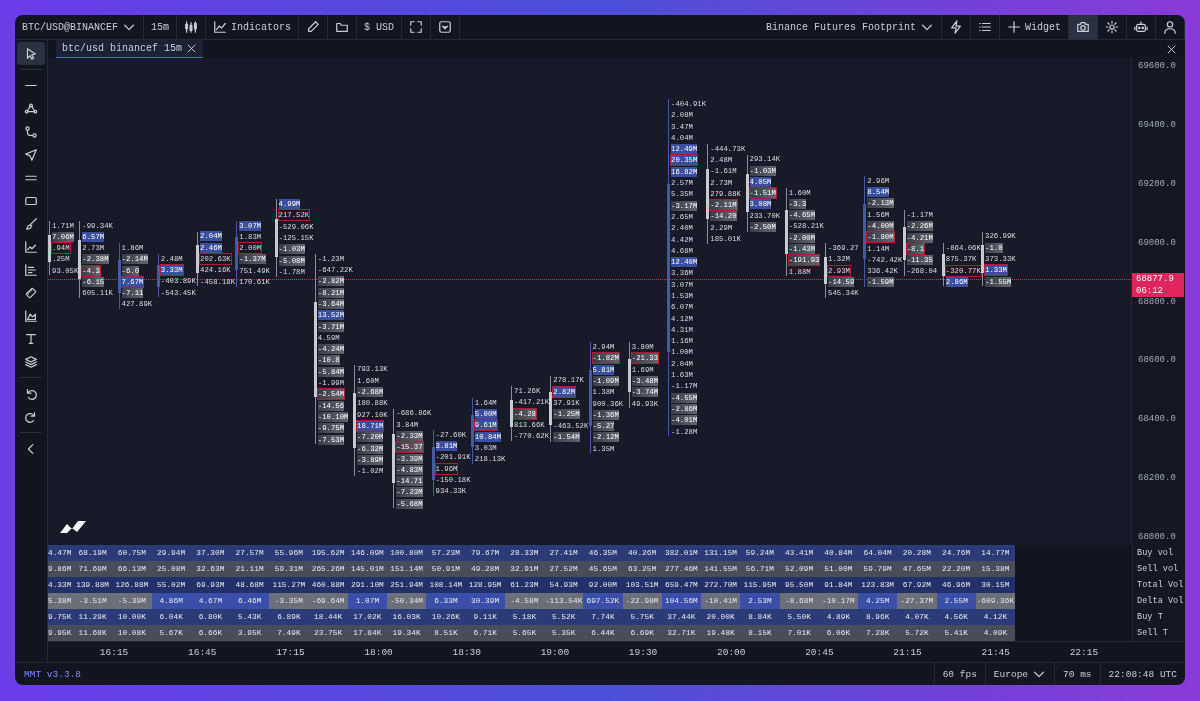 The height and width of the screenshot is (701, 1200). I want to click on user-icon, so click(1170, 27).